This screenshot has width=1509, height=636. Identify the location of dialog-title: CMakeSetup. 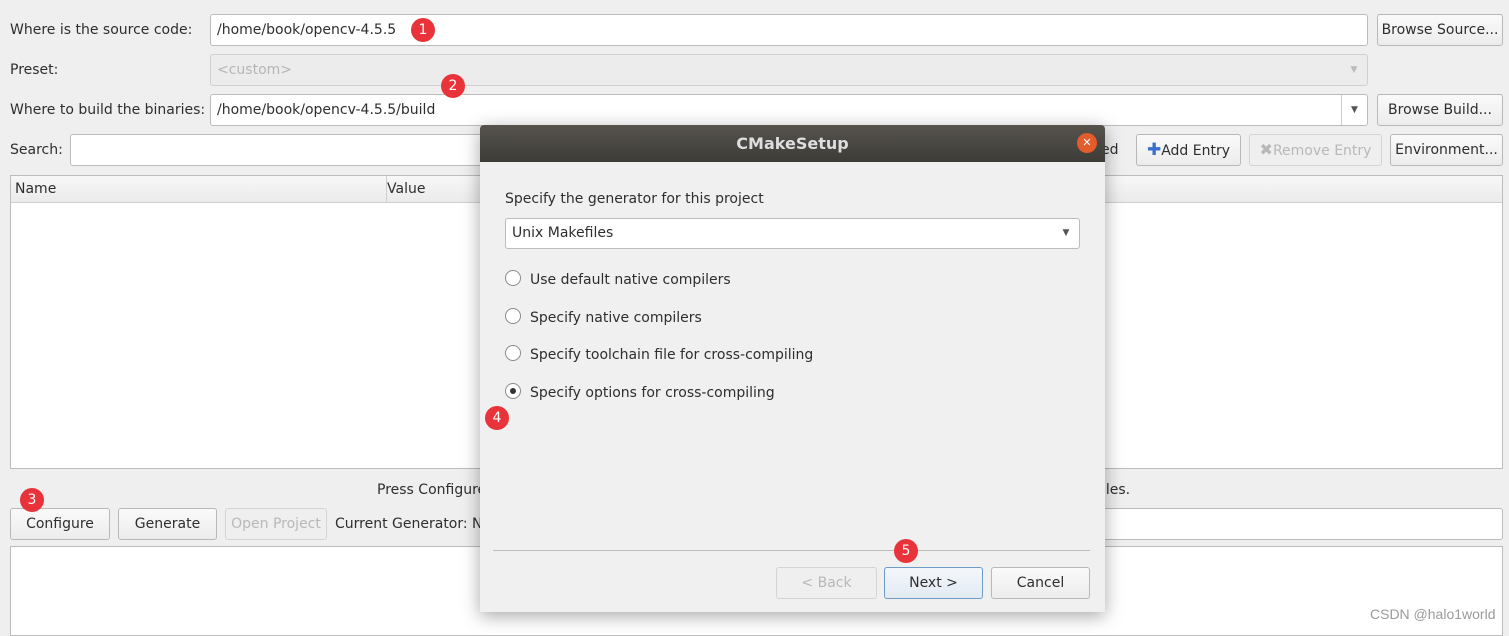
(792, 143).